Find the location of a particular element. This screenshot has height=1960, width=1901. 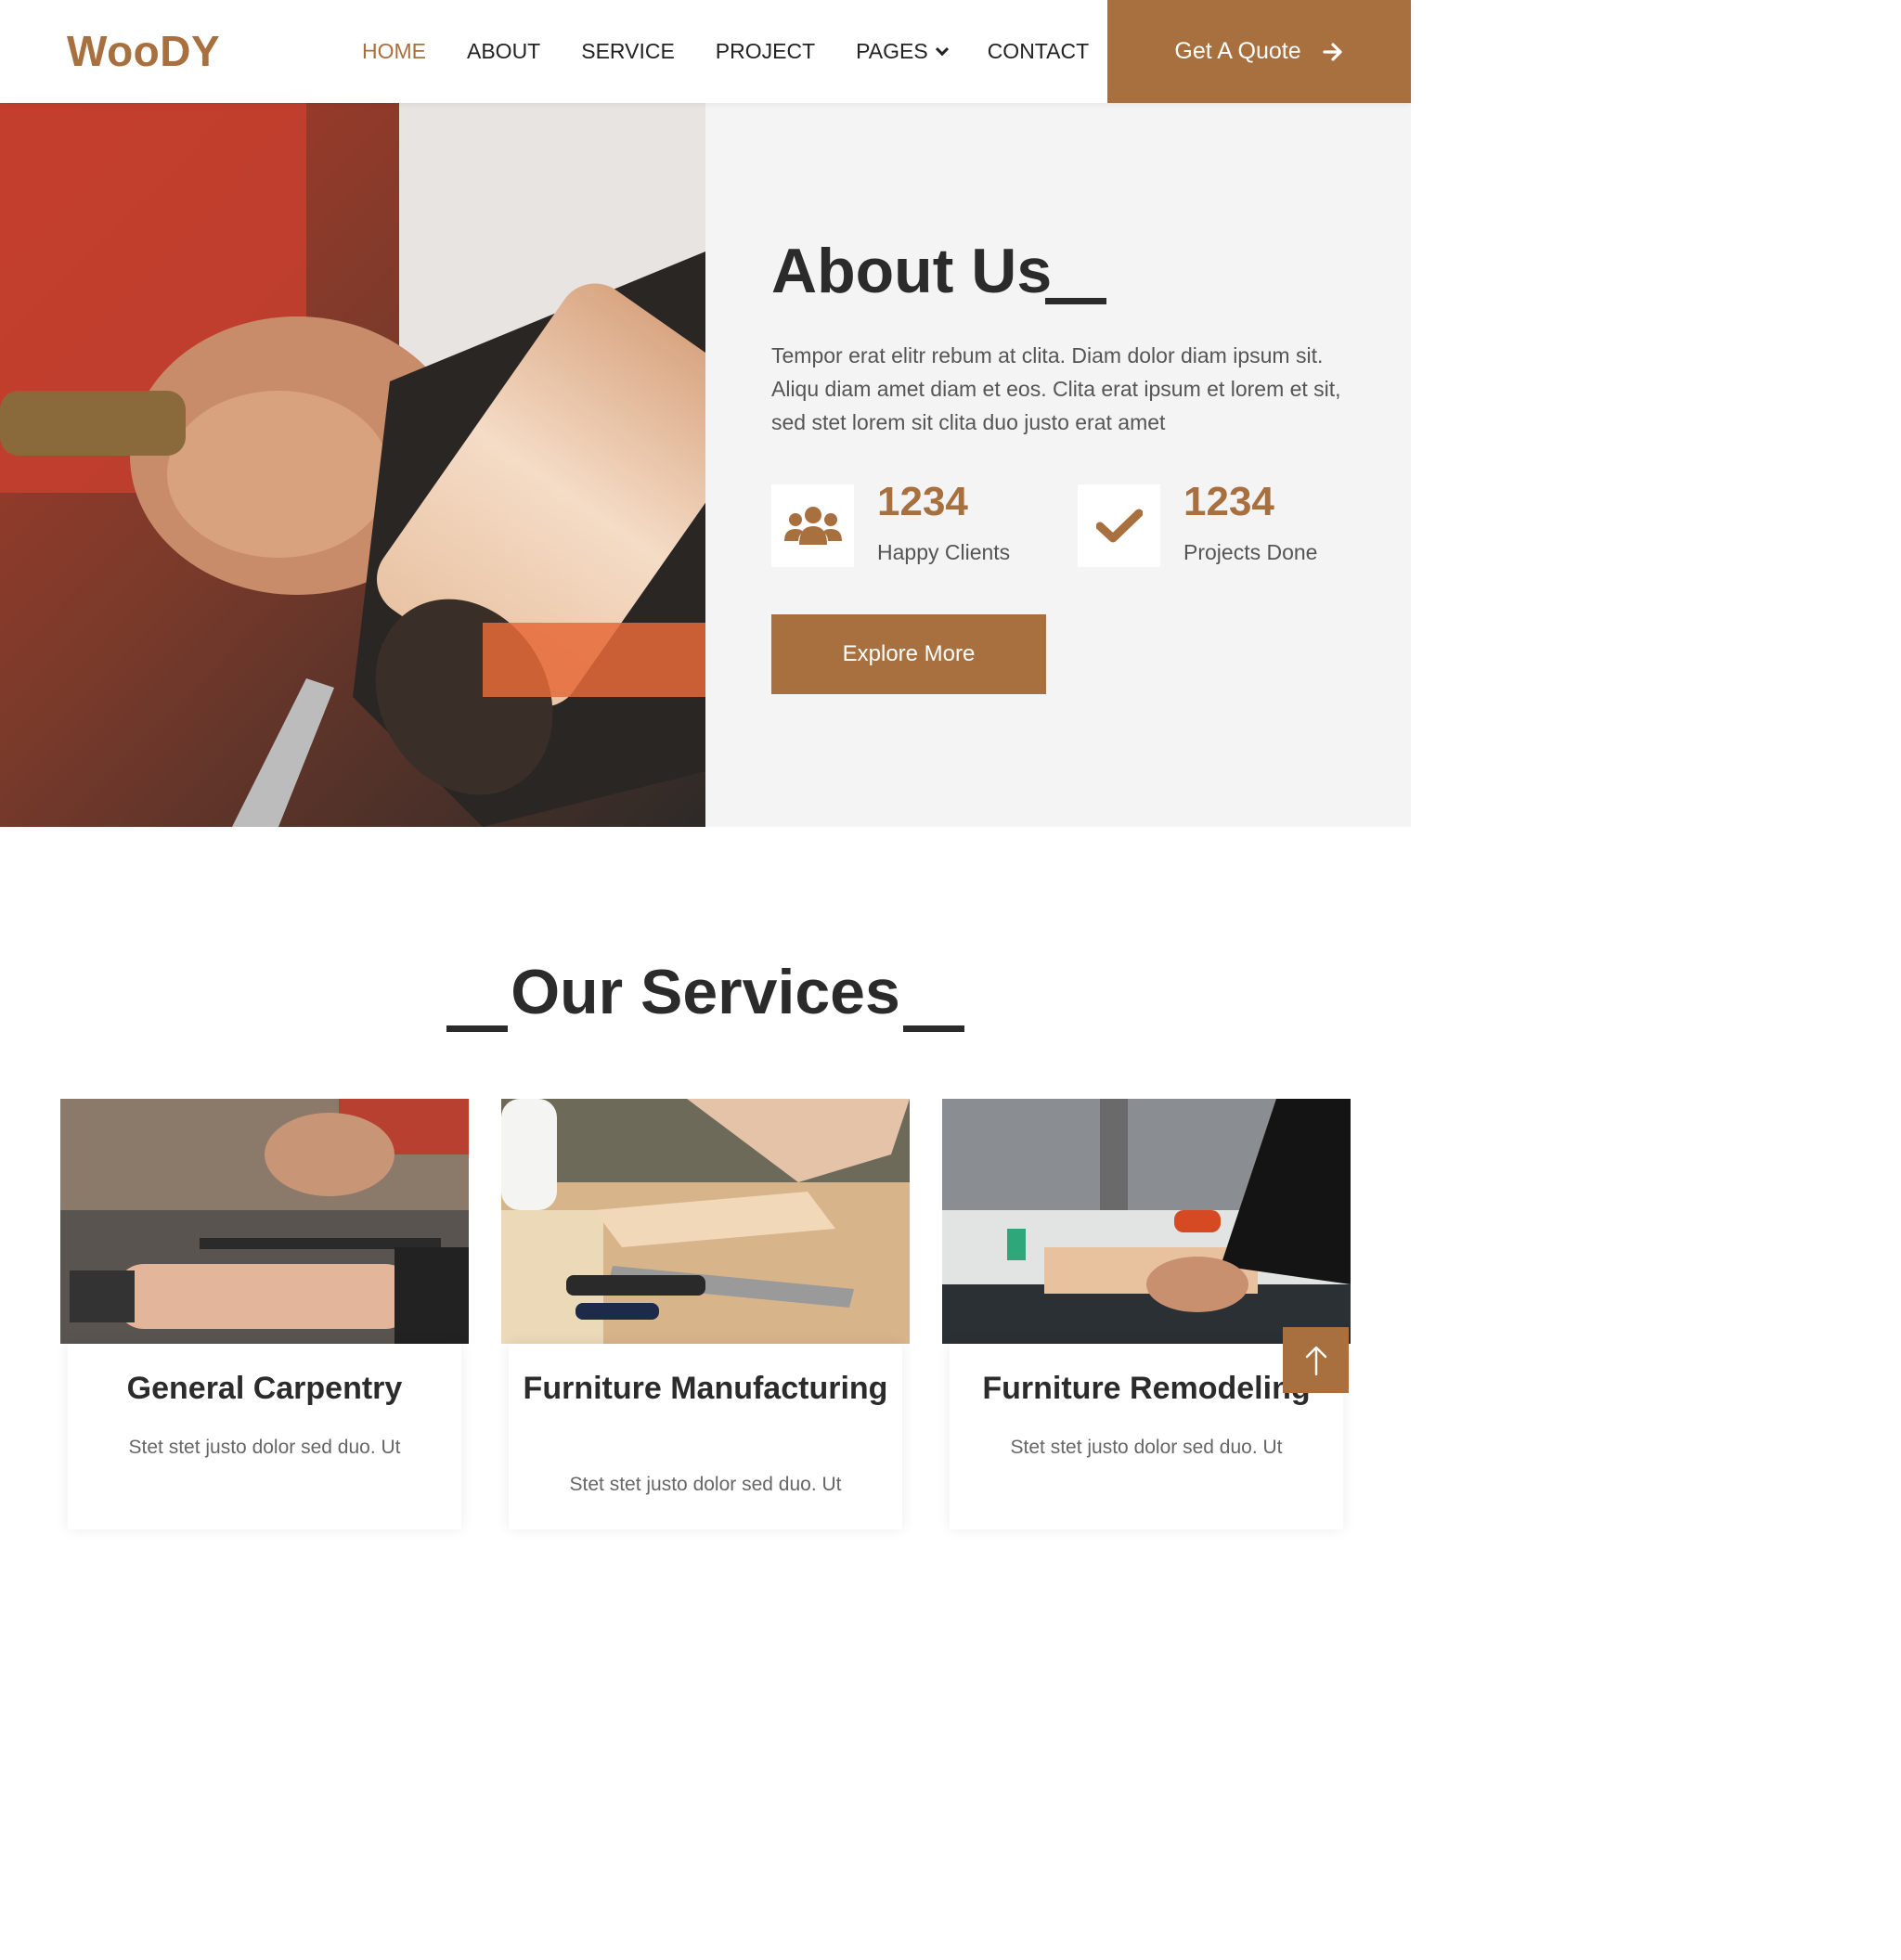

nav-pages-label: PAGES is located at coordinates (892, 51).